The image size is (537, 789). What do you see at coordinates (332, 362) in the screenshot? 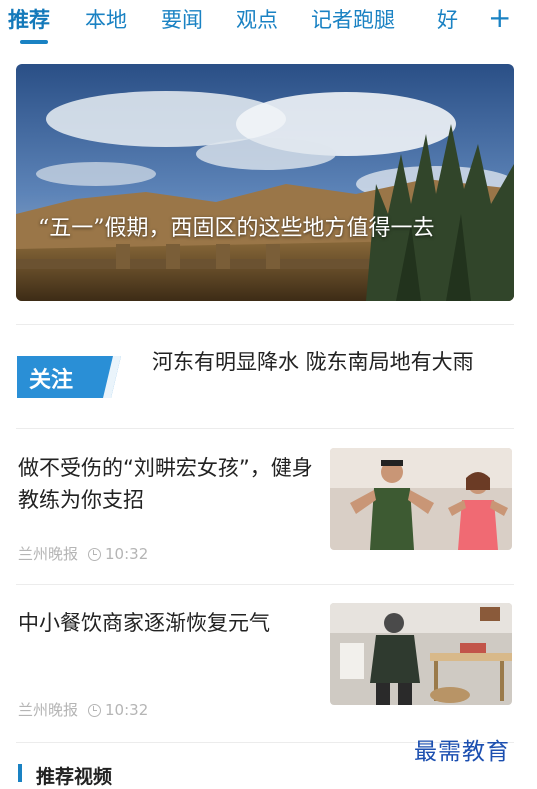
I see `follow-headline: 河东有明显降水 陇东南局地有大雨` at bounding box center [332, 362].